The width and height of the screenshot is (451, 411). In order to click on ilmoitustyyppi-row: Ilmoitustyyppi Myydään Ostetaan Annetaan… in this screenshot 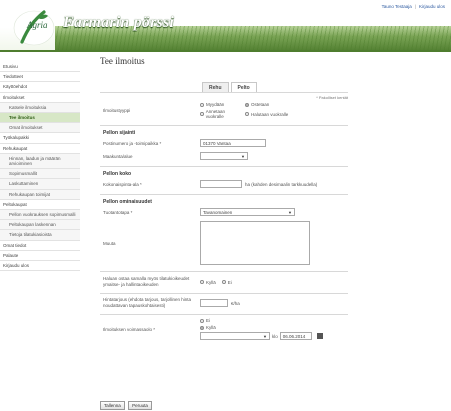, I will do `click(224, 106)`.